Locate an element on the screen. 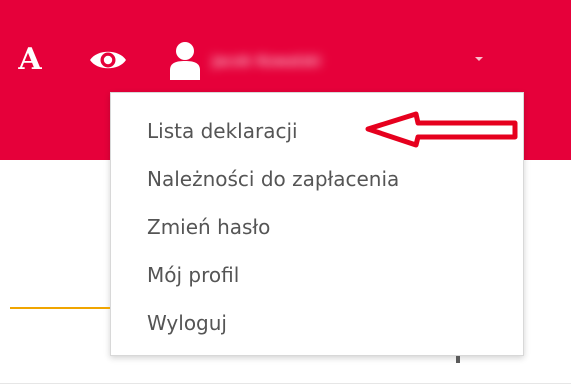  menu-item-naleznosci: Należności do zapłacenia is located at coordinates (273, 179).